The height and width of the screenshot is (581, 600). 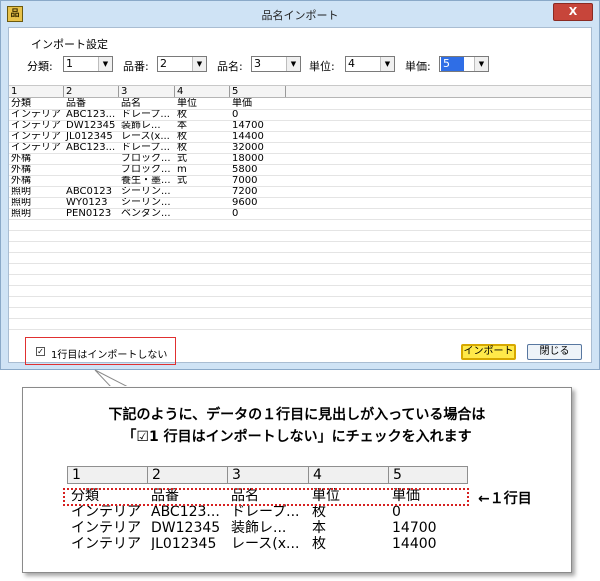 I want to click on table-cell: ABC0123, so click(x=89, y=191).